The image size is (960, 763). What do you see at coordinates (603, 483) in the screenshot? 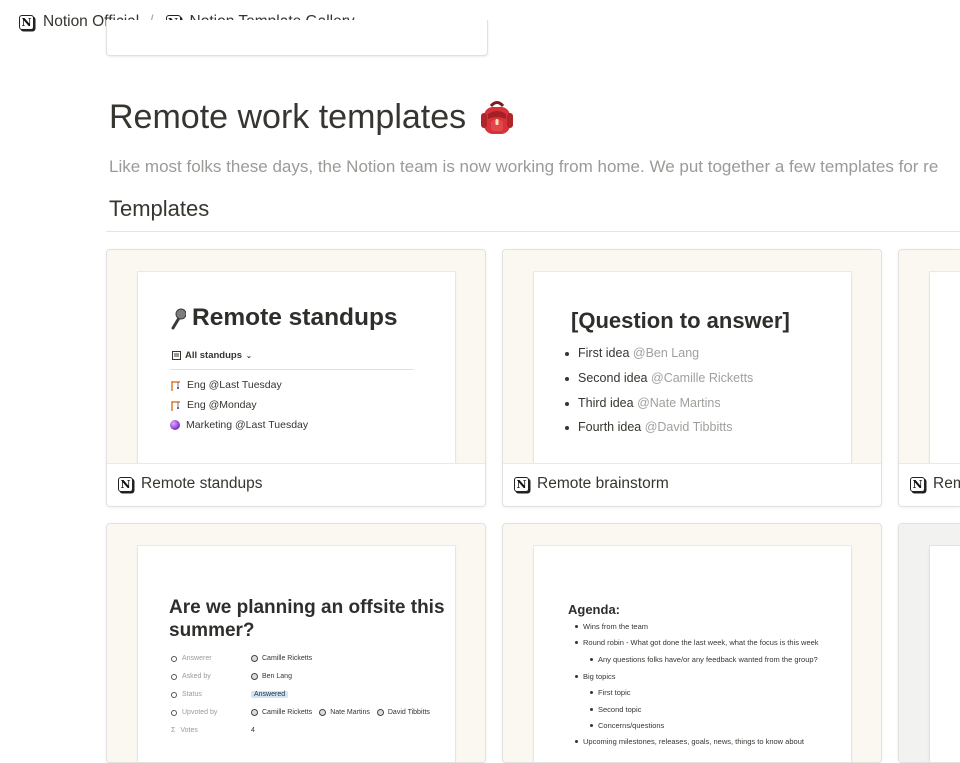
I see `card-caption-label: Remote brainstorm` at bounding box center [603, 483].